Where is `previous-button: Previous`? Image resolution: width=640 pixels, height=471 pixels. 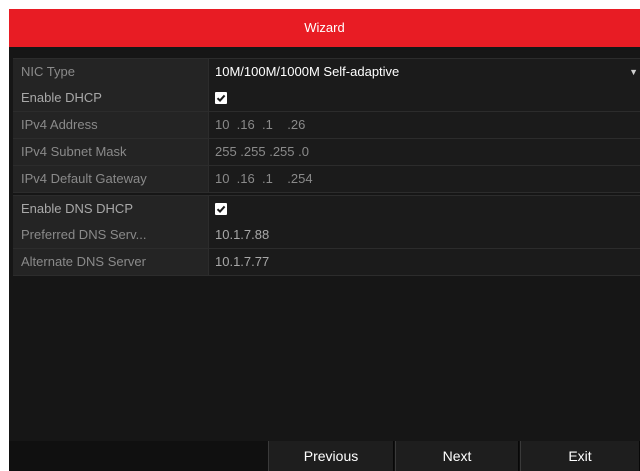 previous-button: Previous is located at coordinates (331, 456).